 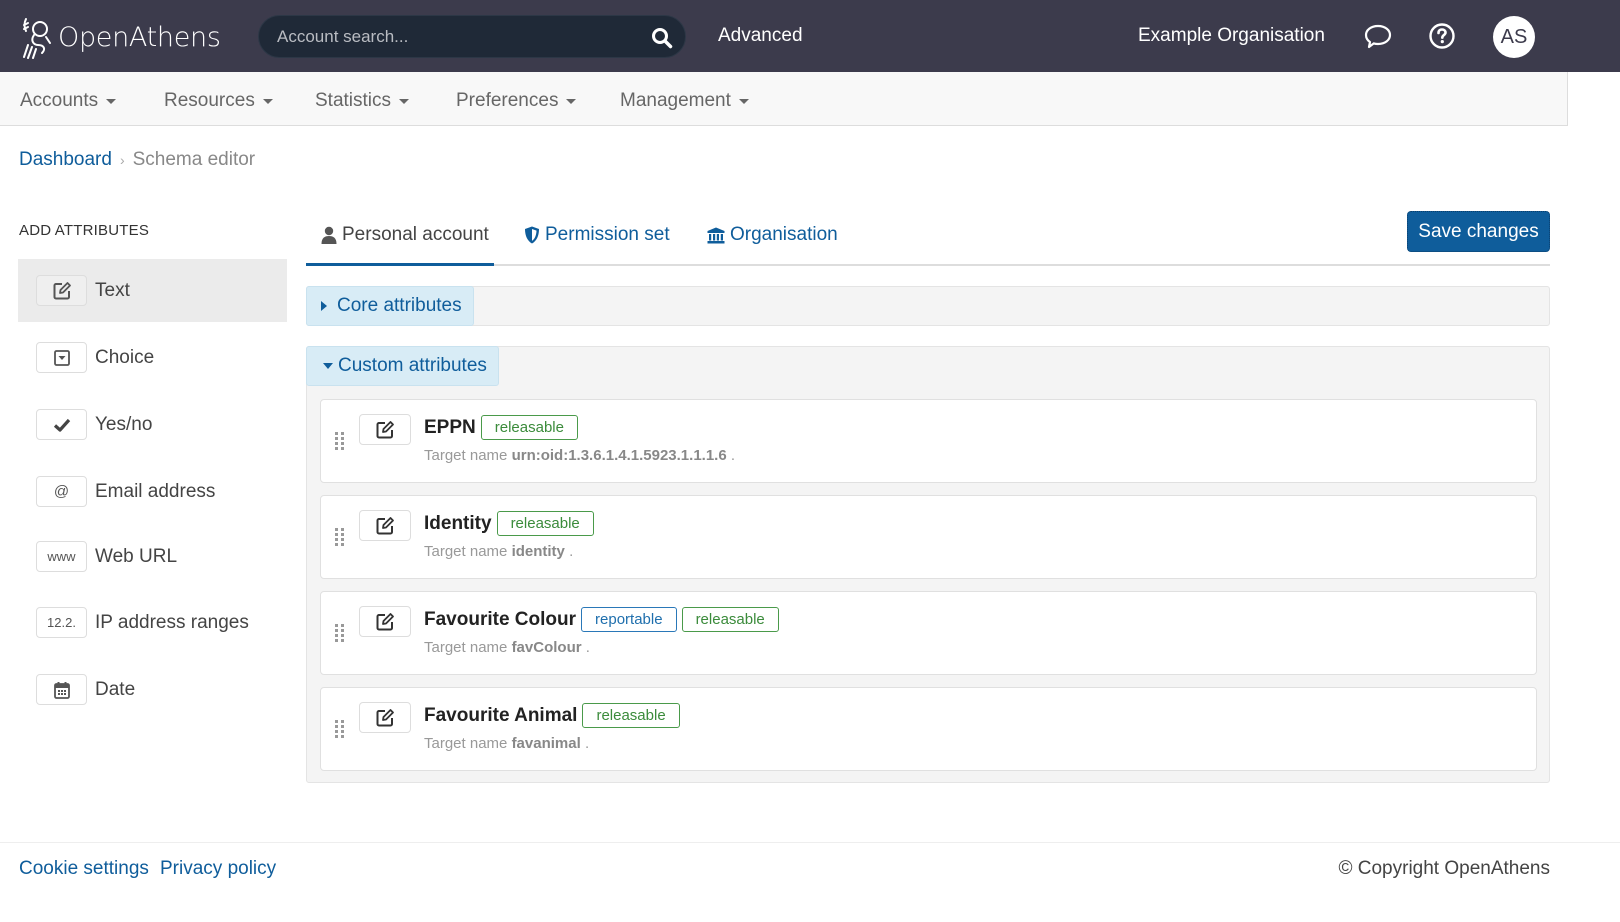 What do you see at coordinates (450, 427) in the screenshot?
I see `attribute-name: EPPN` at bounding box center [450, 427].